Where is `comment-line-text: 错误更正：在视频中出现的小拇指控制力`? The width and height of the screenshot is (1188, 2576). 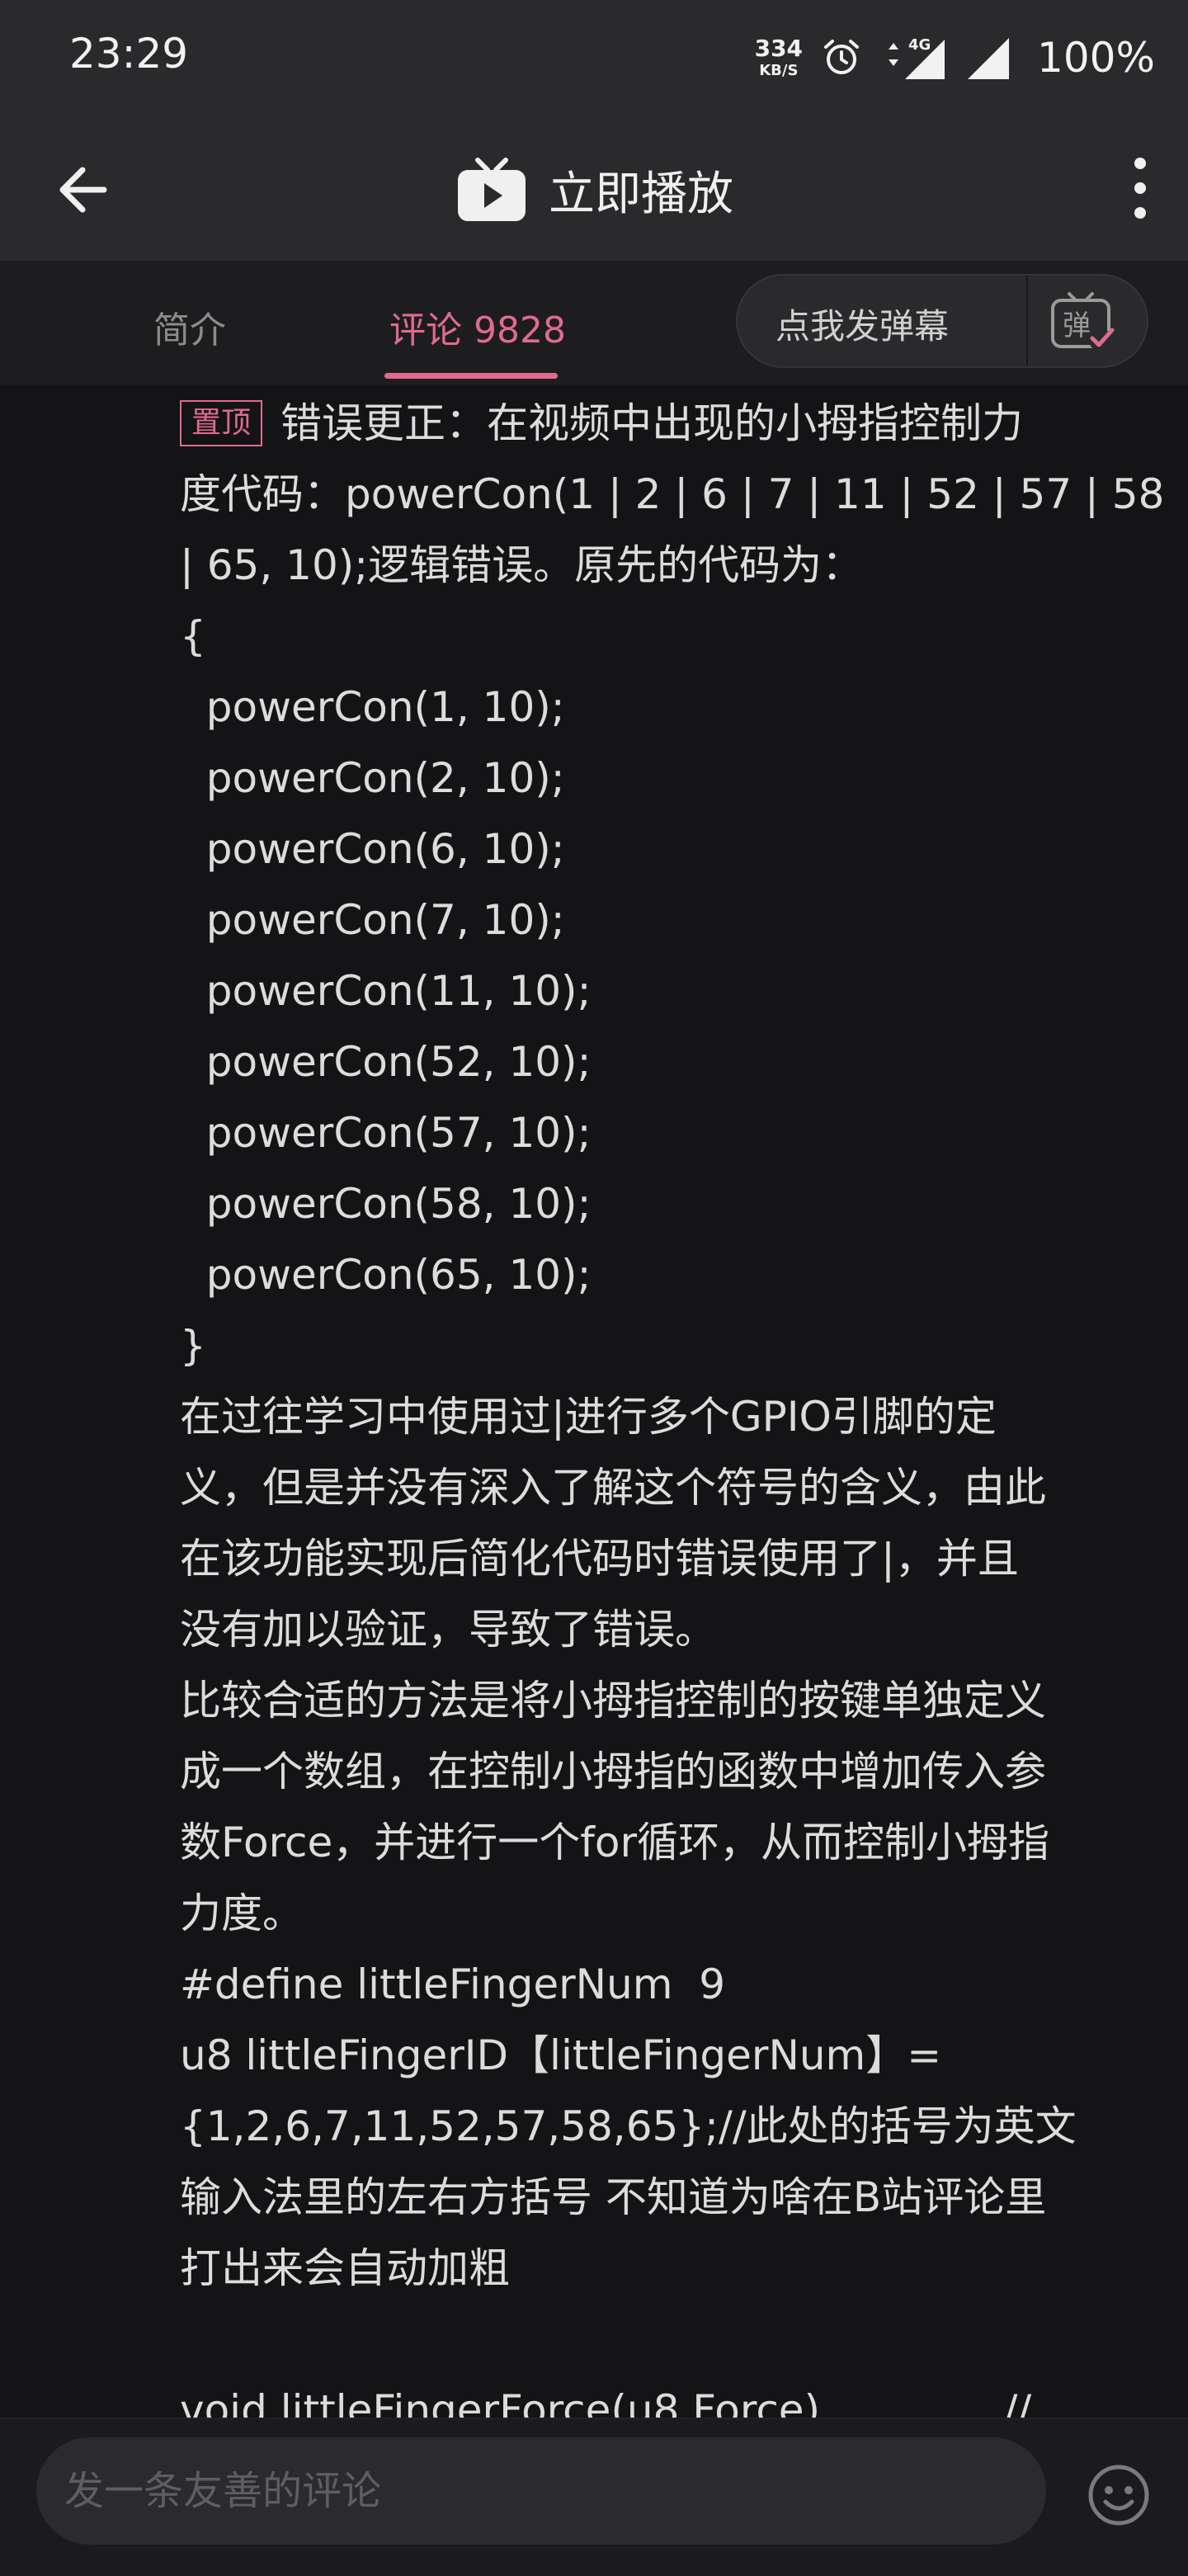
comment-line-text: 错误更正：在视频中出现的小拇指控制力 is located at coordinates (652, 423).